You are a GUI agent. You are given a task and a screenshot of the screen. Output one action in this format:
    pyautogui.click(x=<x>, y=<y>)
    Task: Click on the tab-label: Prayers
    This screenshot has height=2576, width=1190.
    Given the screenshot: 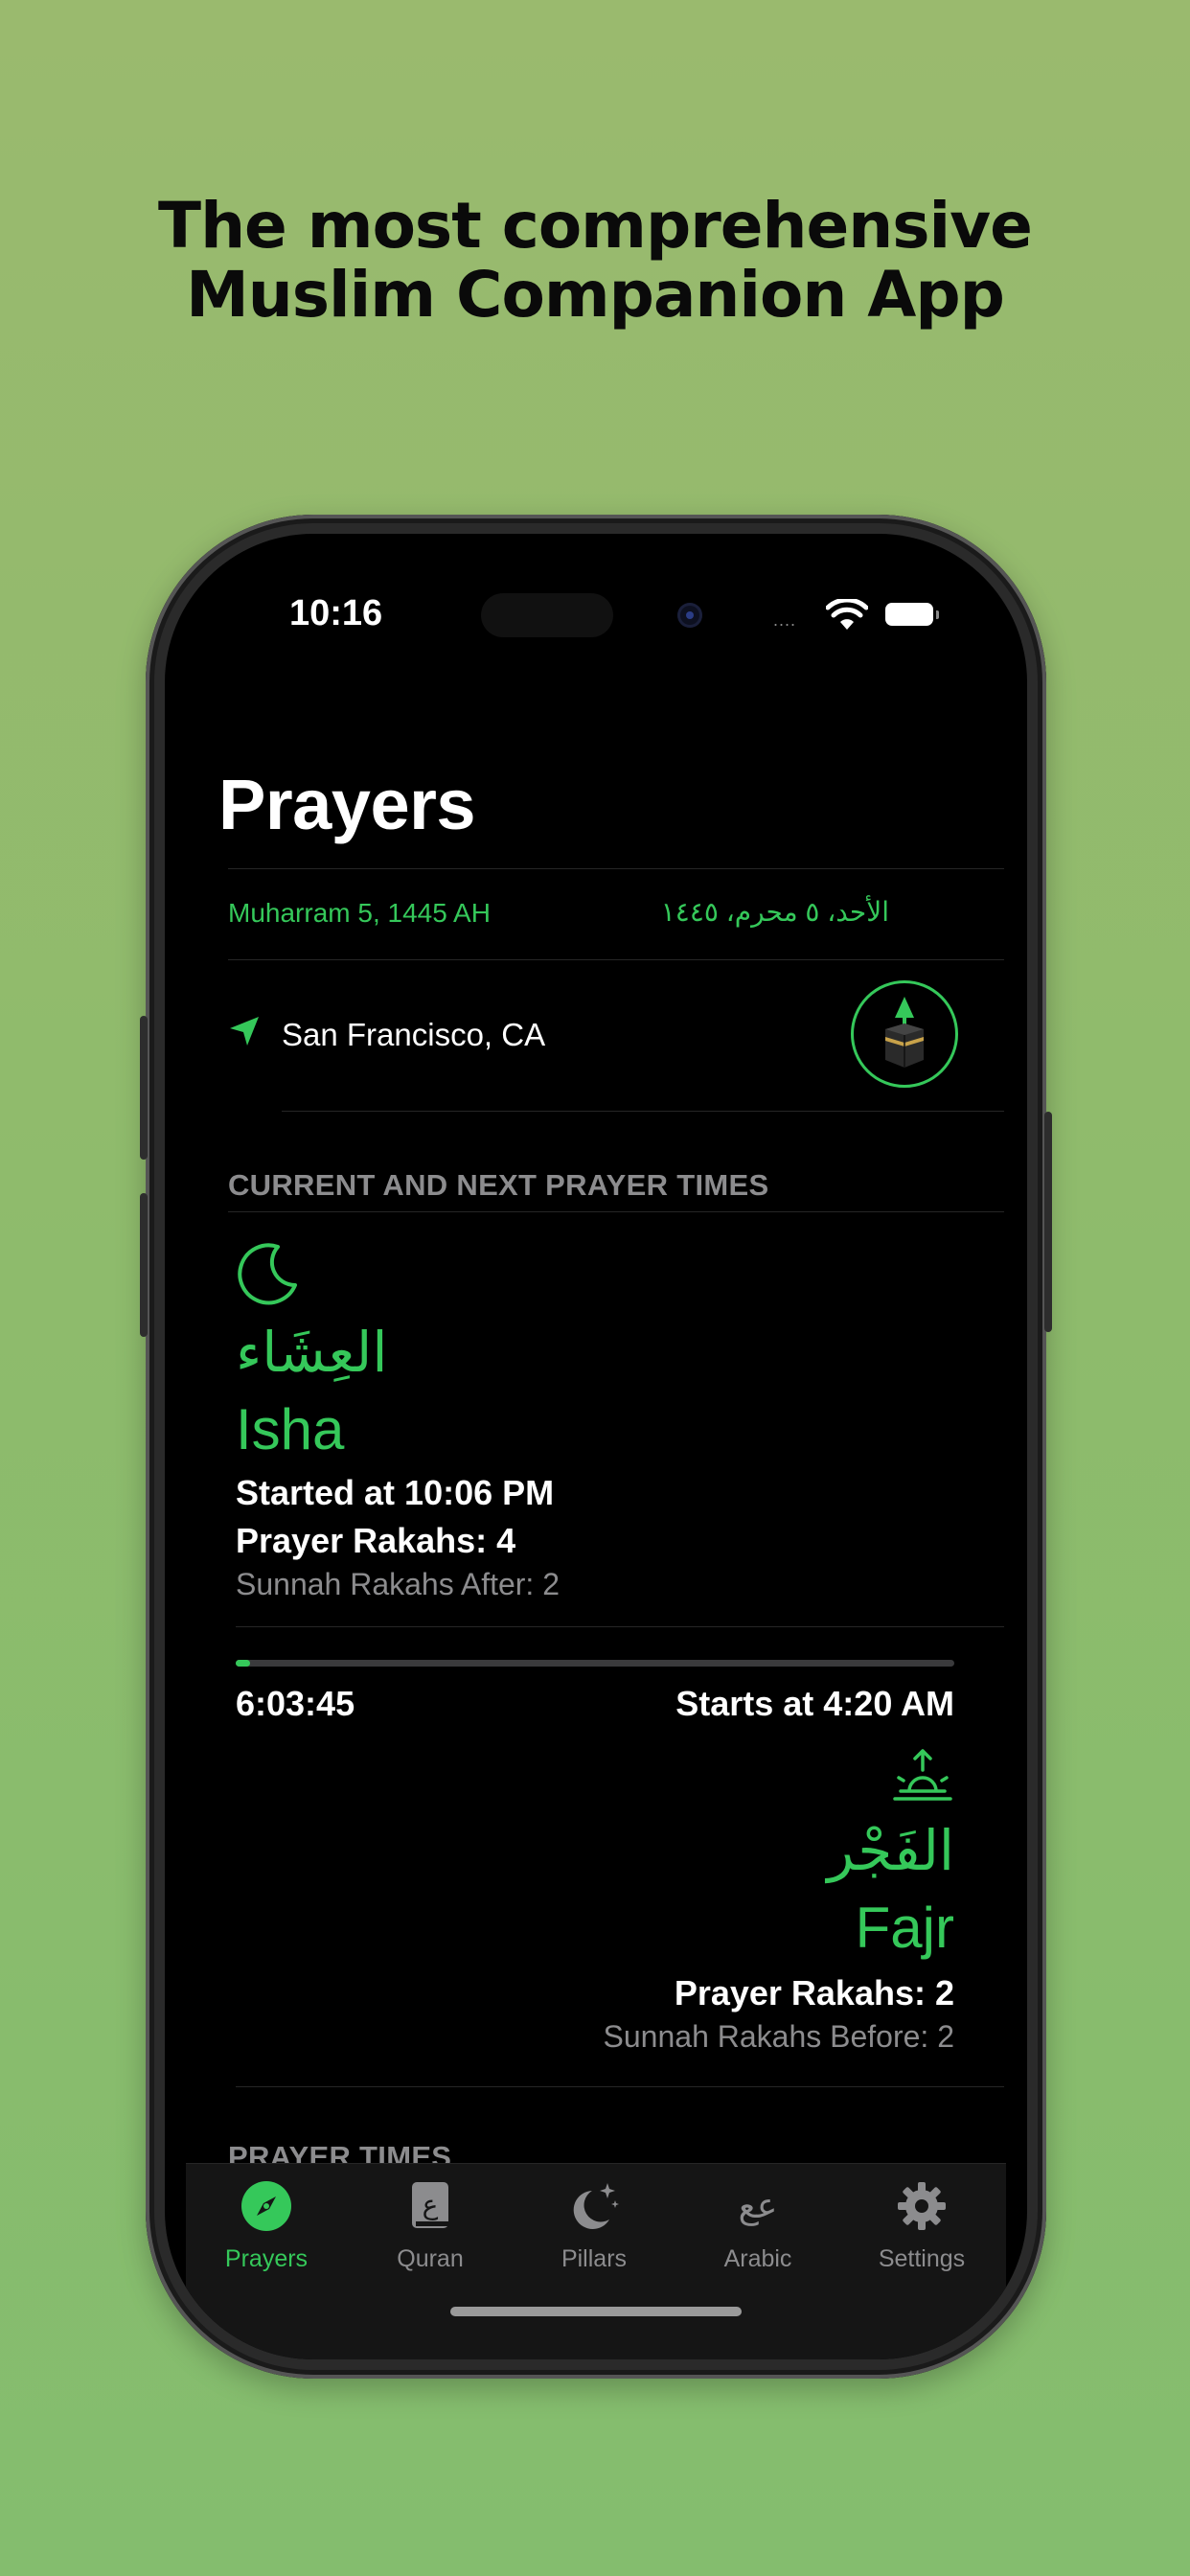 What is the action you would take?
    pyautogui.click(x=266, y=2258)
    